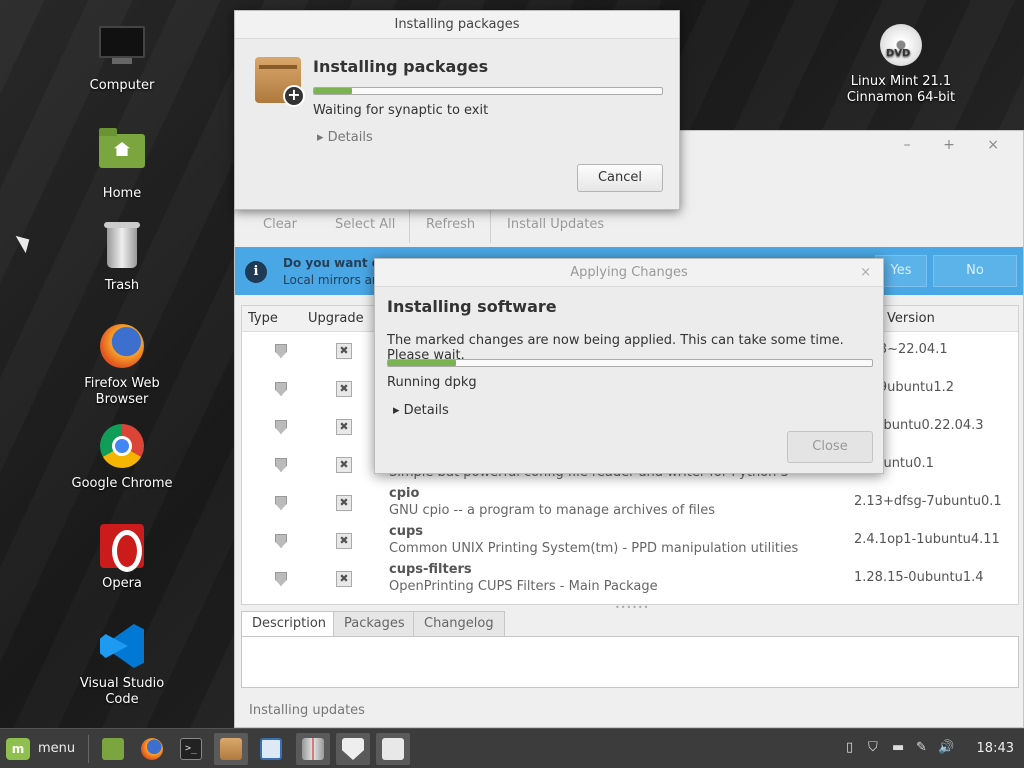 Image resolution: width=1024 pixels, height=768 pixels. What do you see at coordinates (629, 227) in the screenshot?
I see `toolbar: Clear Select All Refresh Install Updates` at bounding box center [629, 227].